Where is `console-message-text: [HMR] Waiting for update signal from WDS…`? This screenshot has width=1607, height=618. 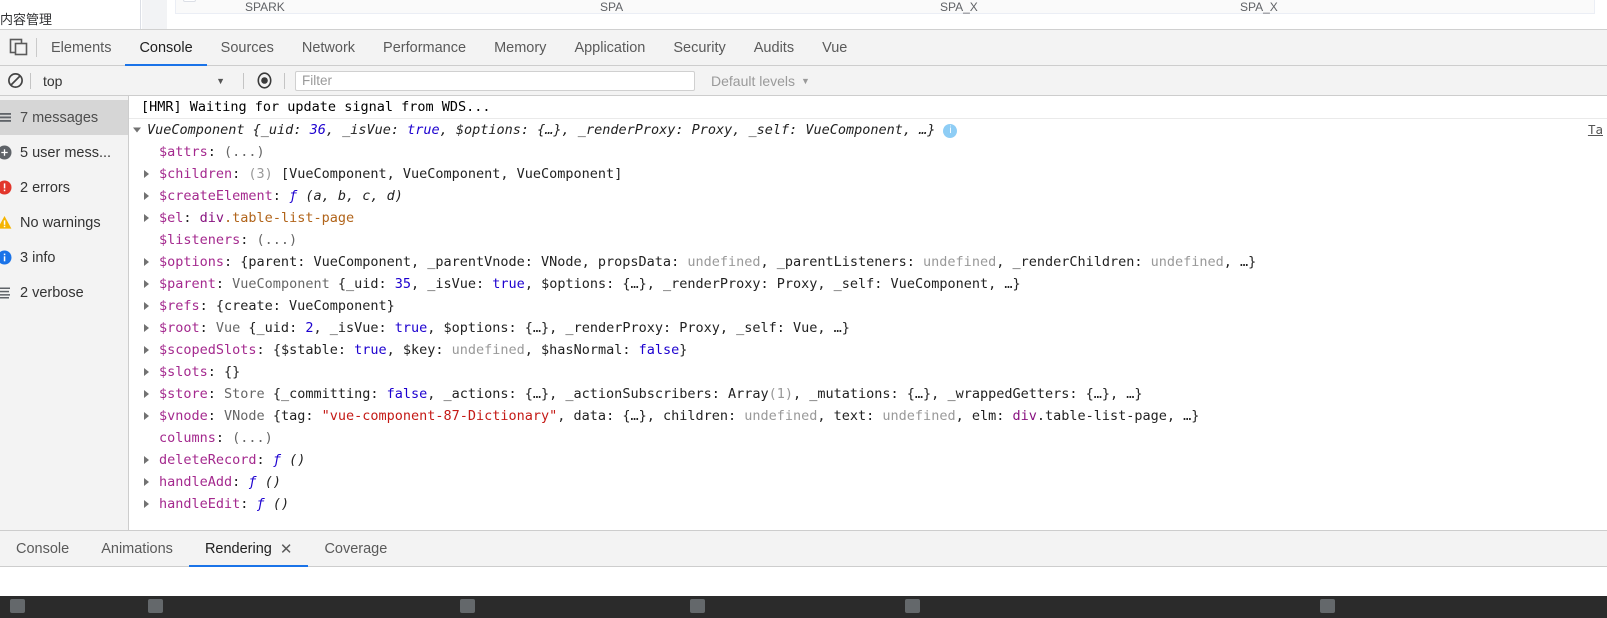 console-message-text: [HMR] Waiting for update signal from WDS… is located at coordinates (316, 107).